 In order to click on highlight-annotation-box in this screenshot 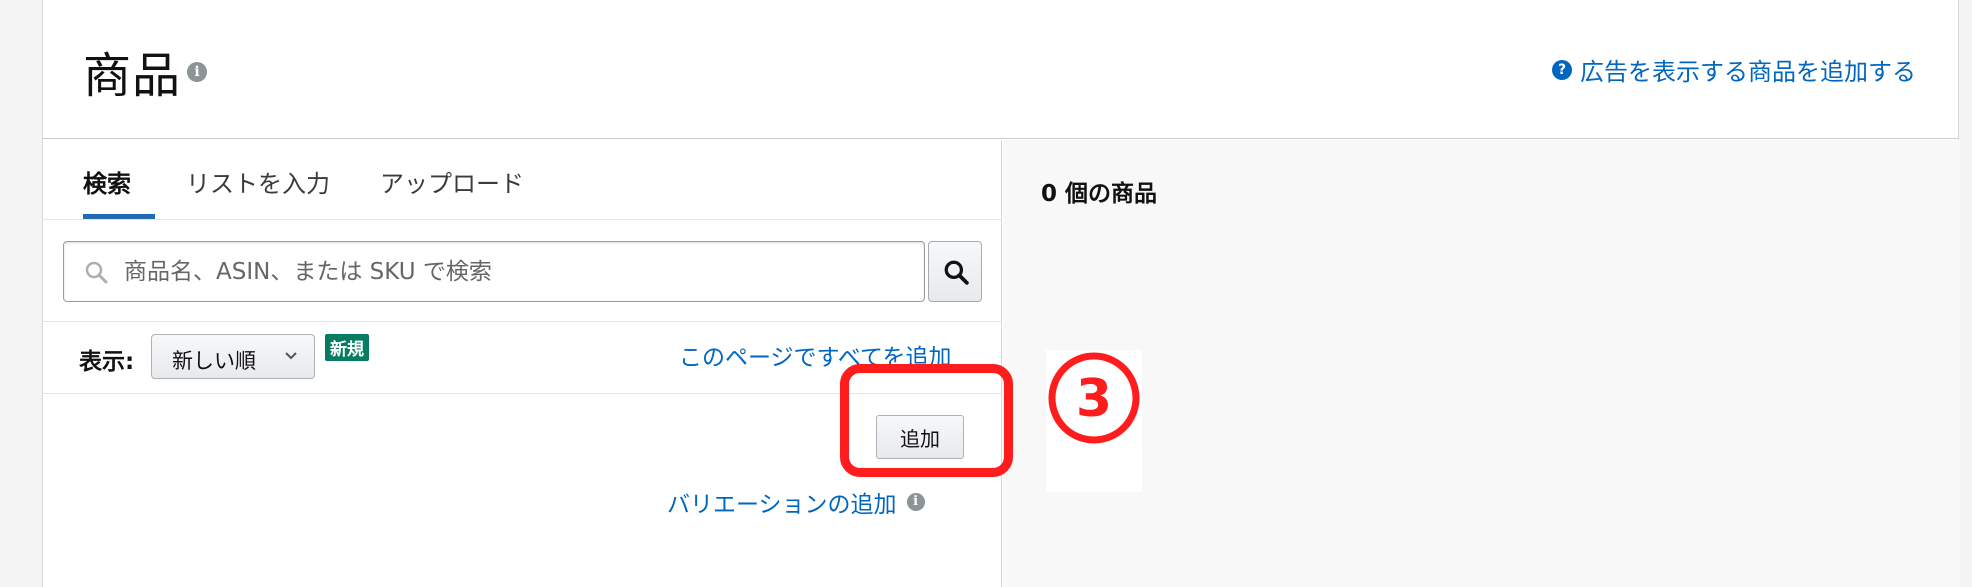, I will do `click(926, 420)`.